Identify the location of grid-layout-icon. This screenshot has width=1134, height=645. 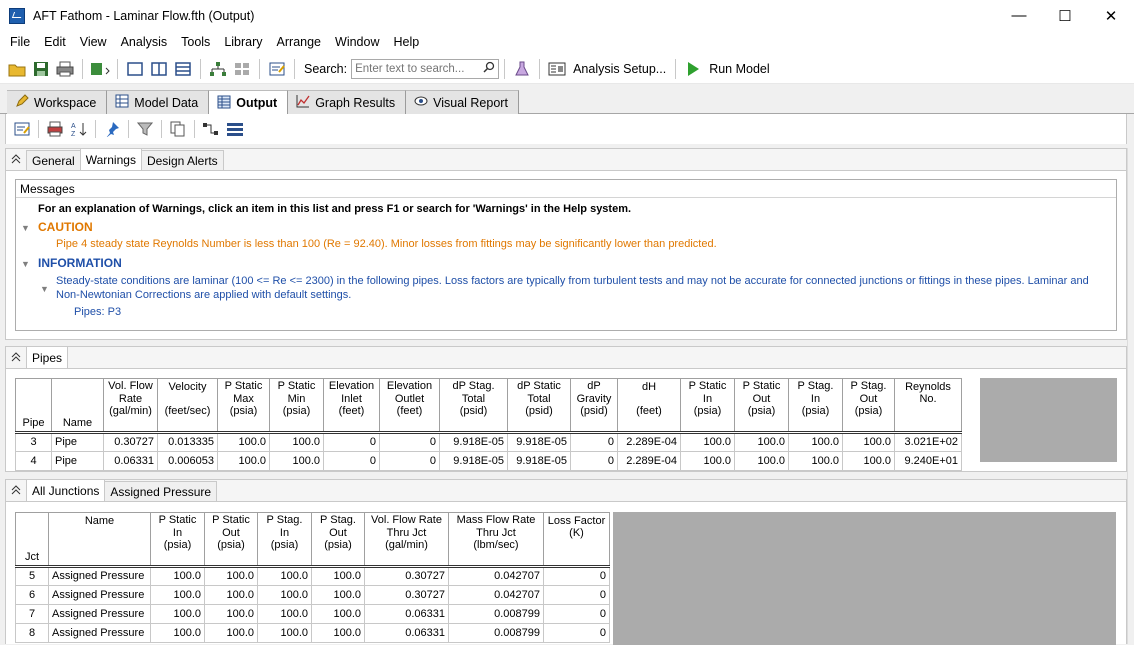
(242, 69).